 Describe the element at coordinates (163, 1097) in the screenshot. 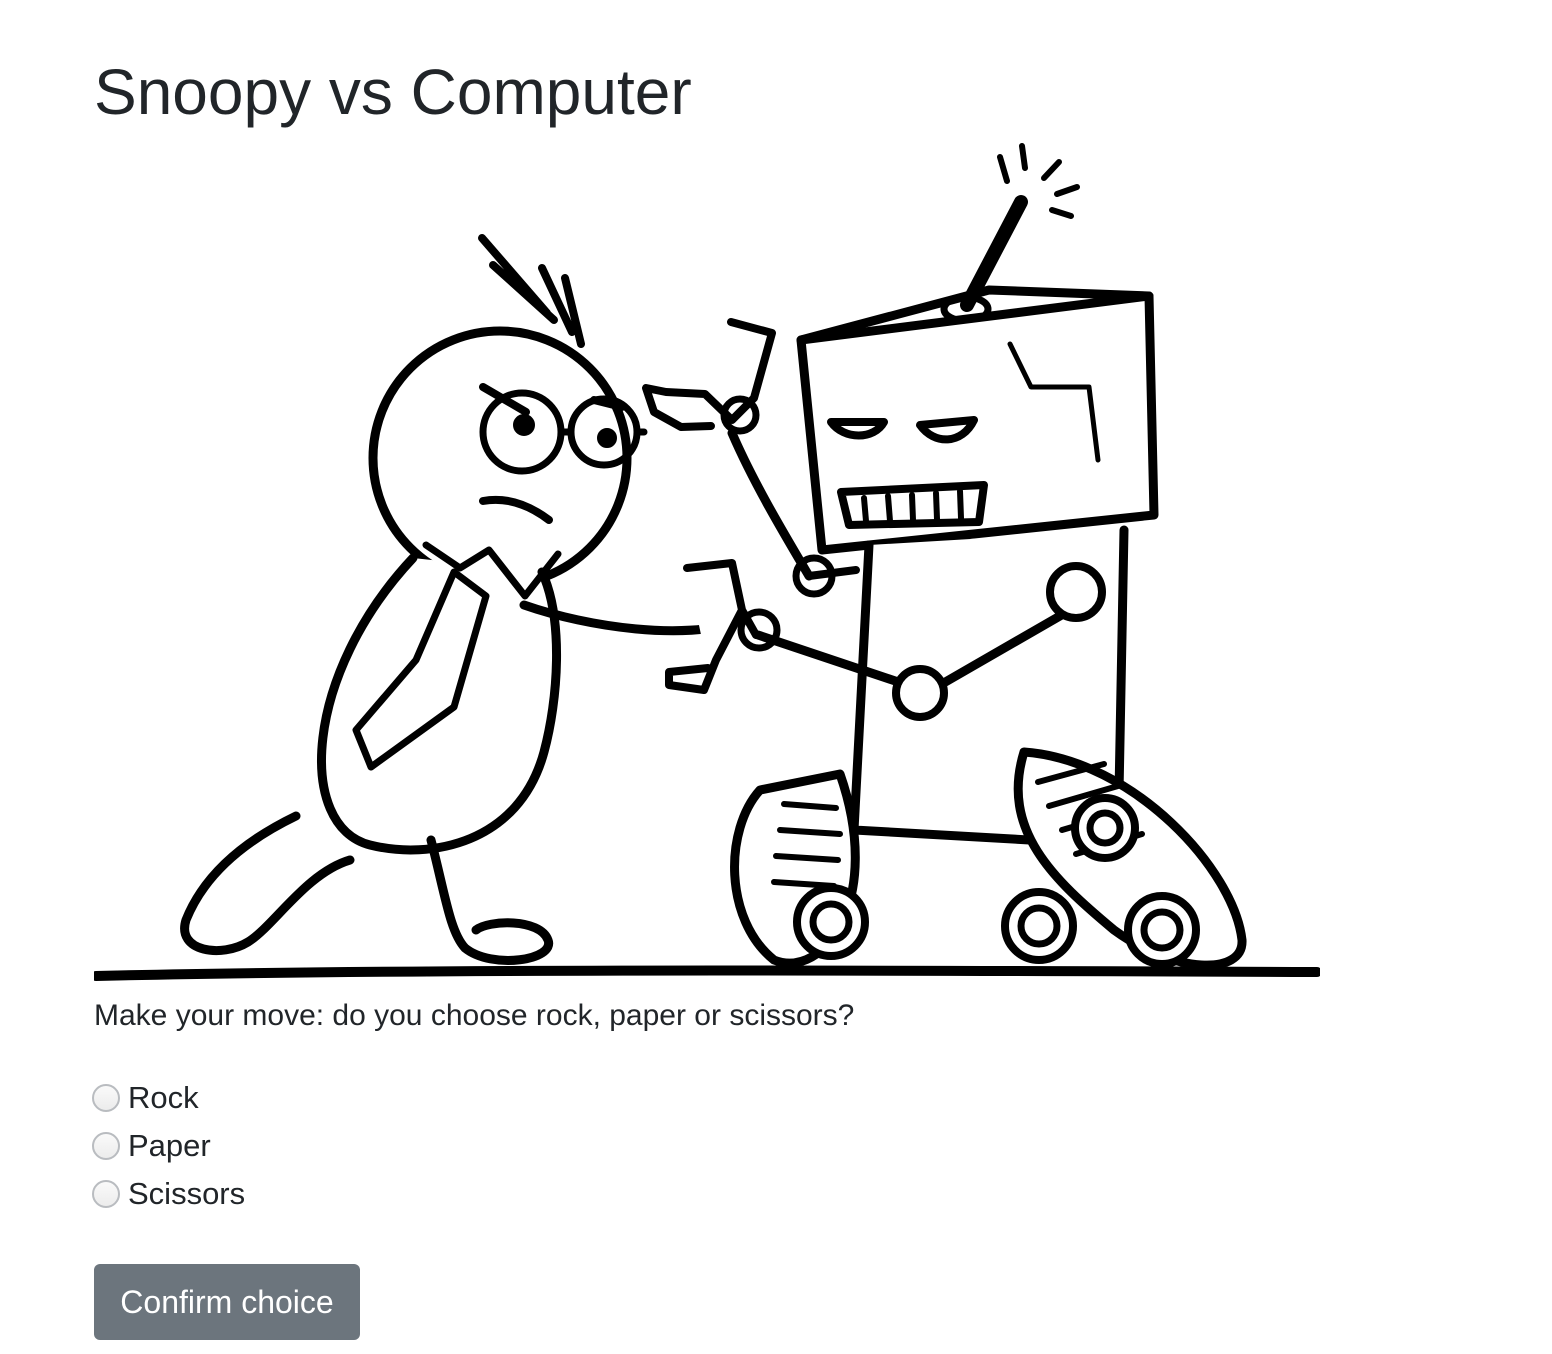

I see `rock-label: Rock` at that location.